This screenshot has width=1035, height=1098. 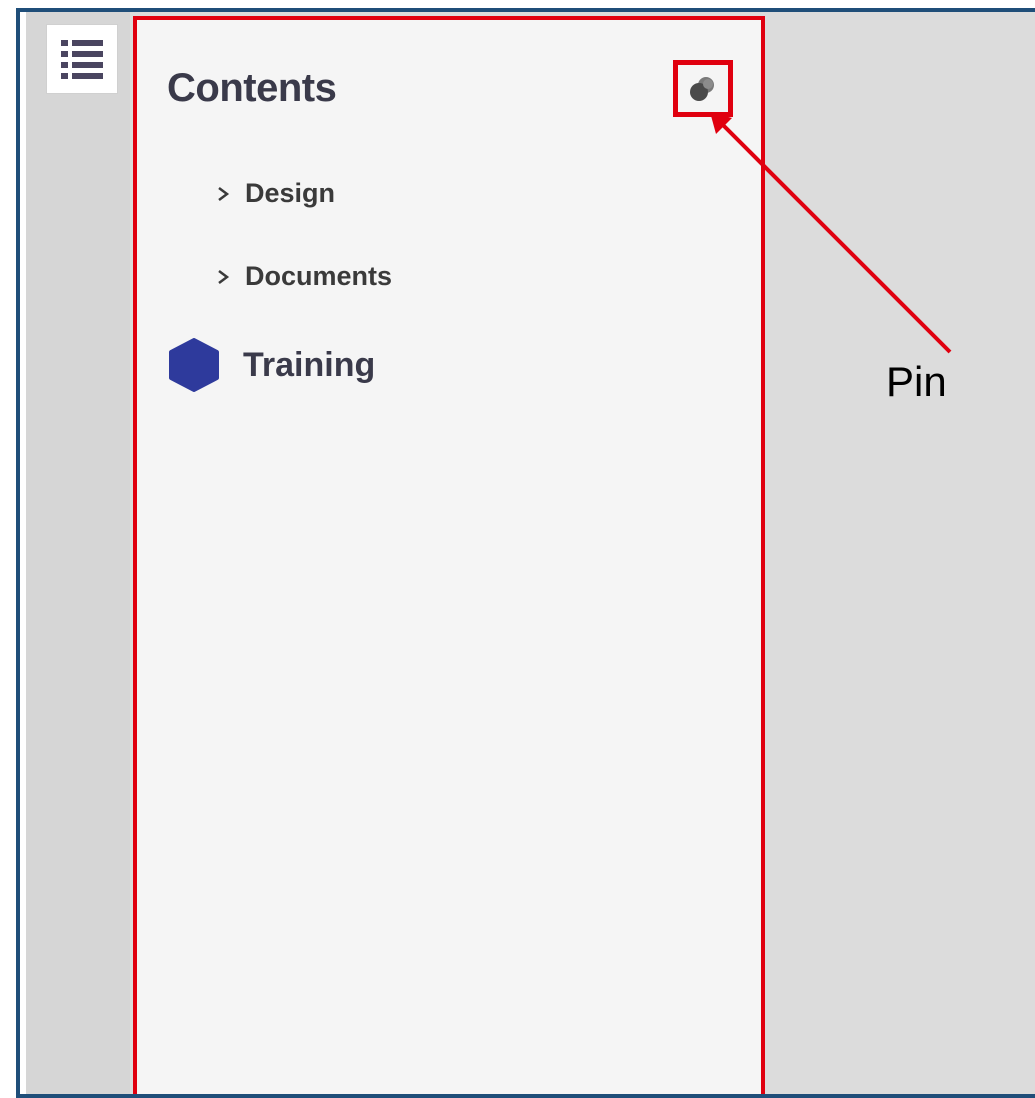 I want to click on tree-item-label: Design, so click(x=290, y=193).